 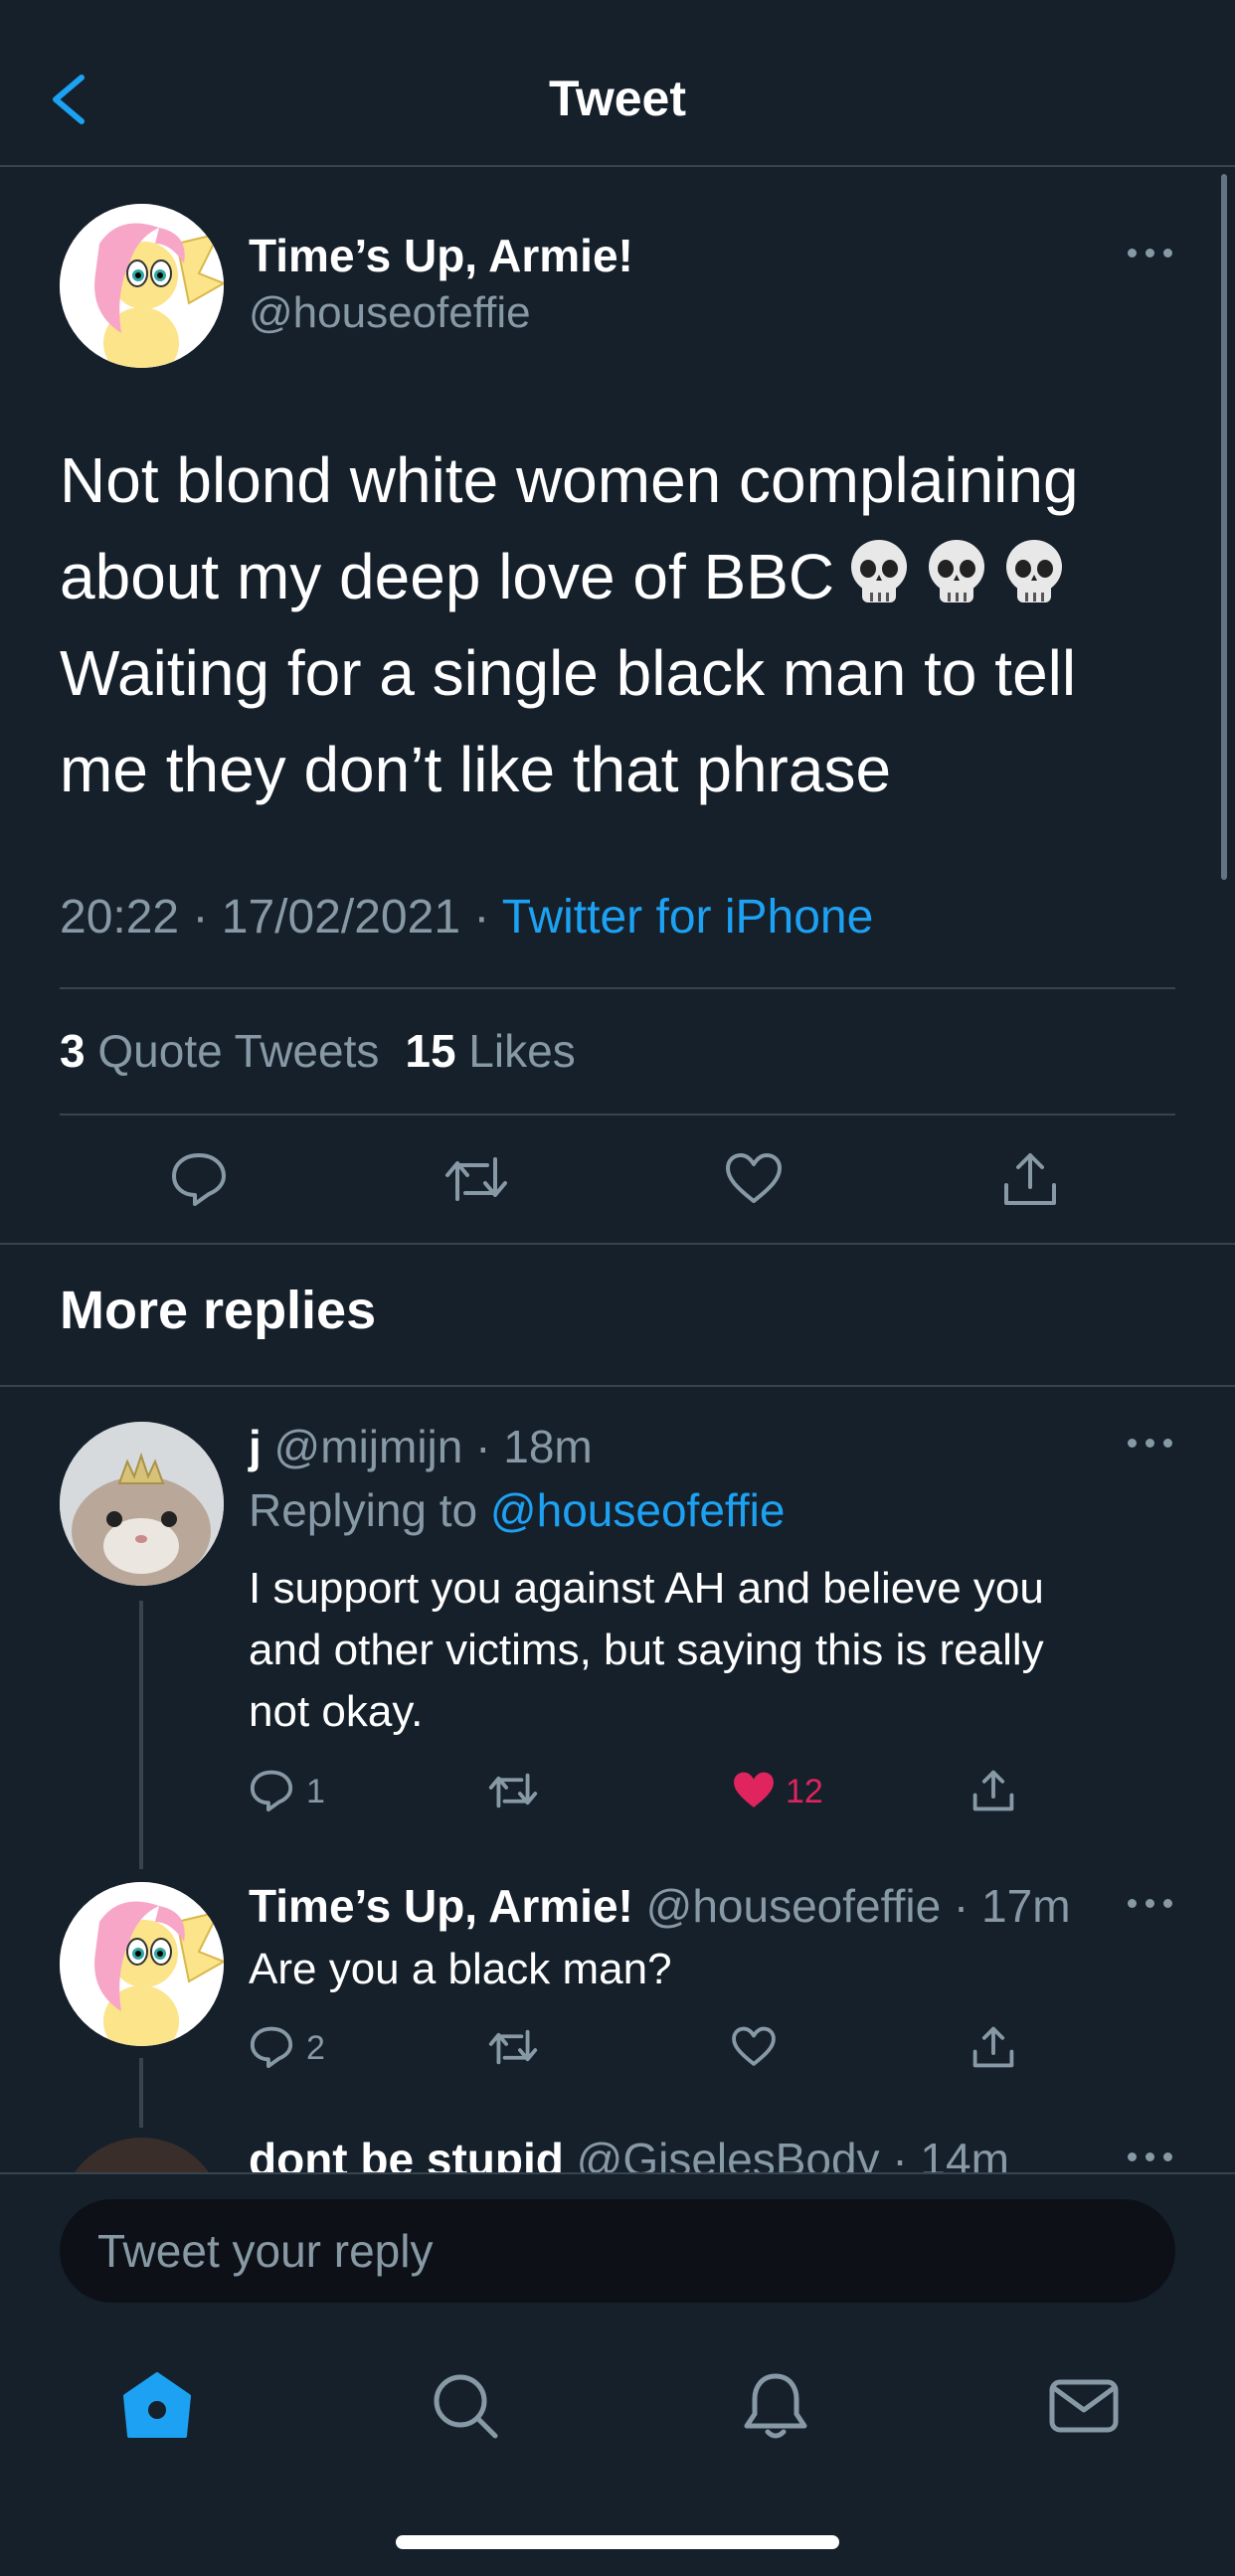 I want to click on like-label: Likes, so click(x=515, y=1051).